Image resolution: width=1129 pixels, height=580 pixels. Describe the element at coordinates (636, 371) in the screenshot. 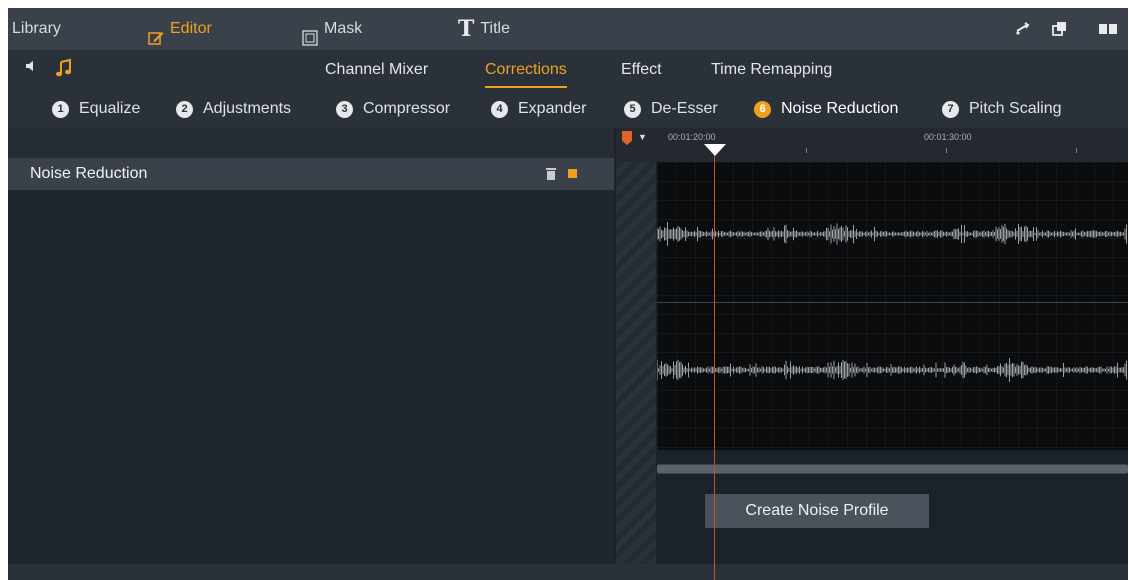

I see `out-of-range-area` at that location.